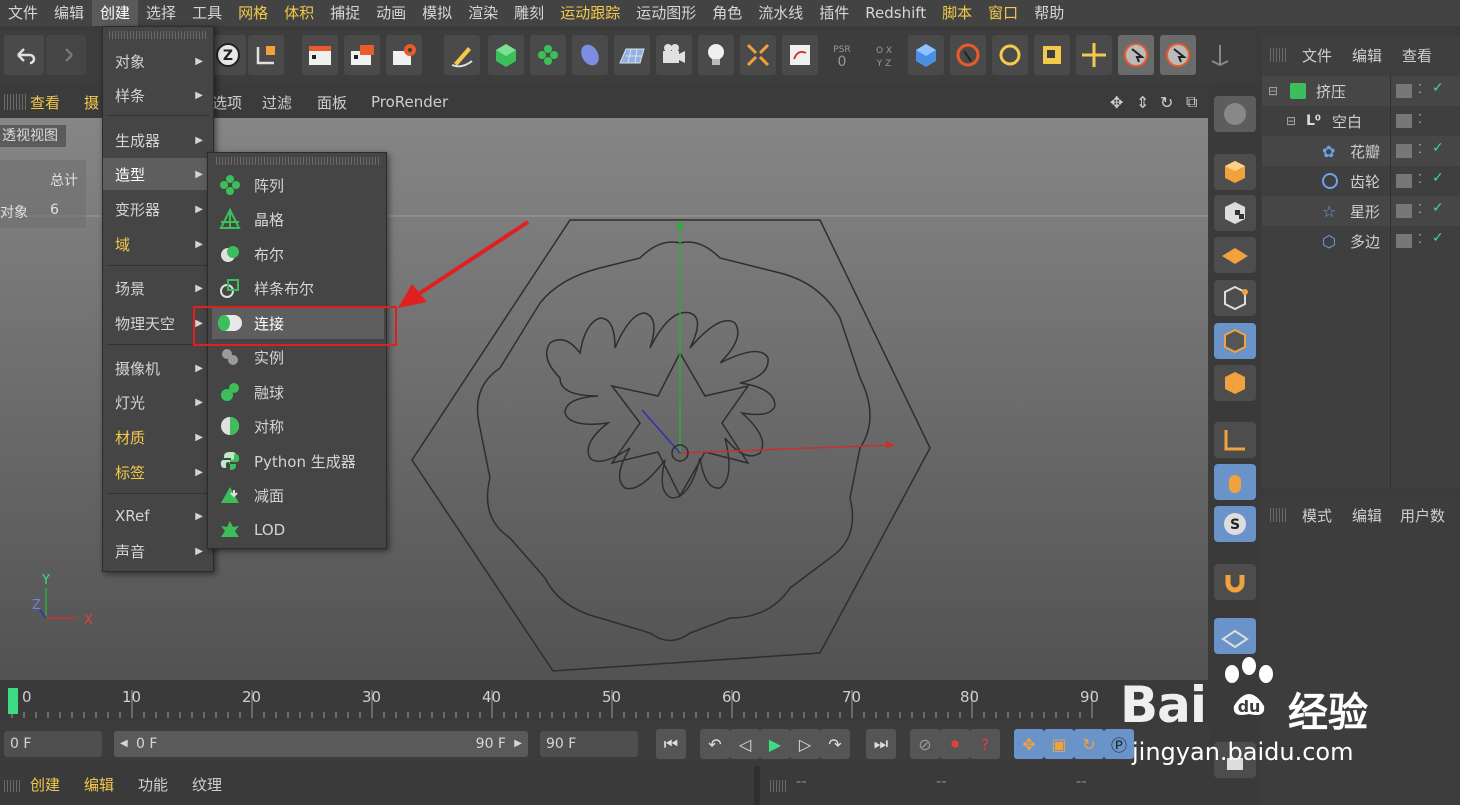  Describe the element at coordinates (985, 744) in the screenshot. I see `key-help-button: ?` at that location.